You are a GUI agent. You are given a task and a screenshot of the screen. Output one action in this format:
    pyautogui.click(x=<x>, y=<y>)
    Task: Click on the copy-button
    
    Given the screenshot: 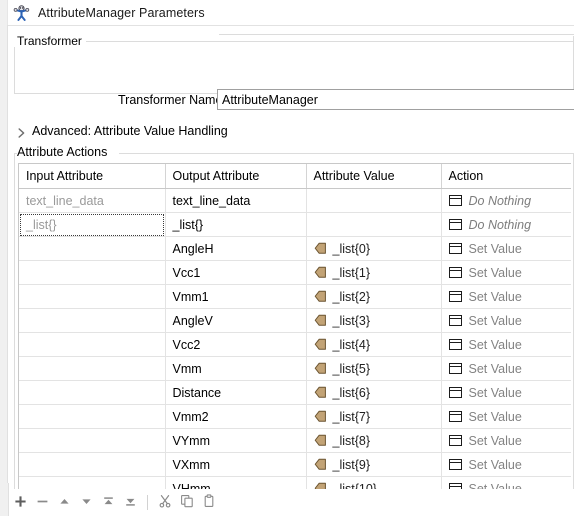 What is the action you would take?
    pyautogui.click(x=187, y=503)
    